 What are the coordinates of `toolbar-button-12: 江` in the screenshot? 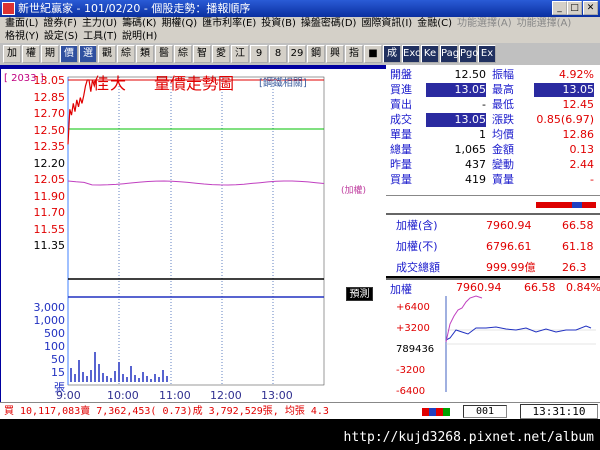 It's located at (240, 54).